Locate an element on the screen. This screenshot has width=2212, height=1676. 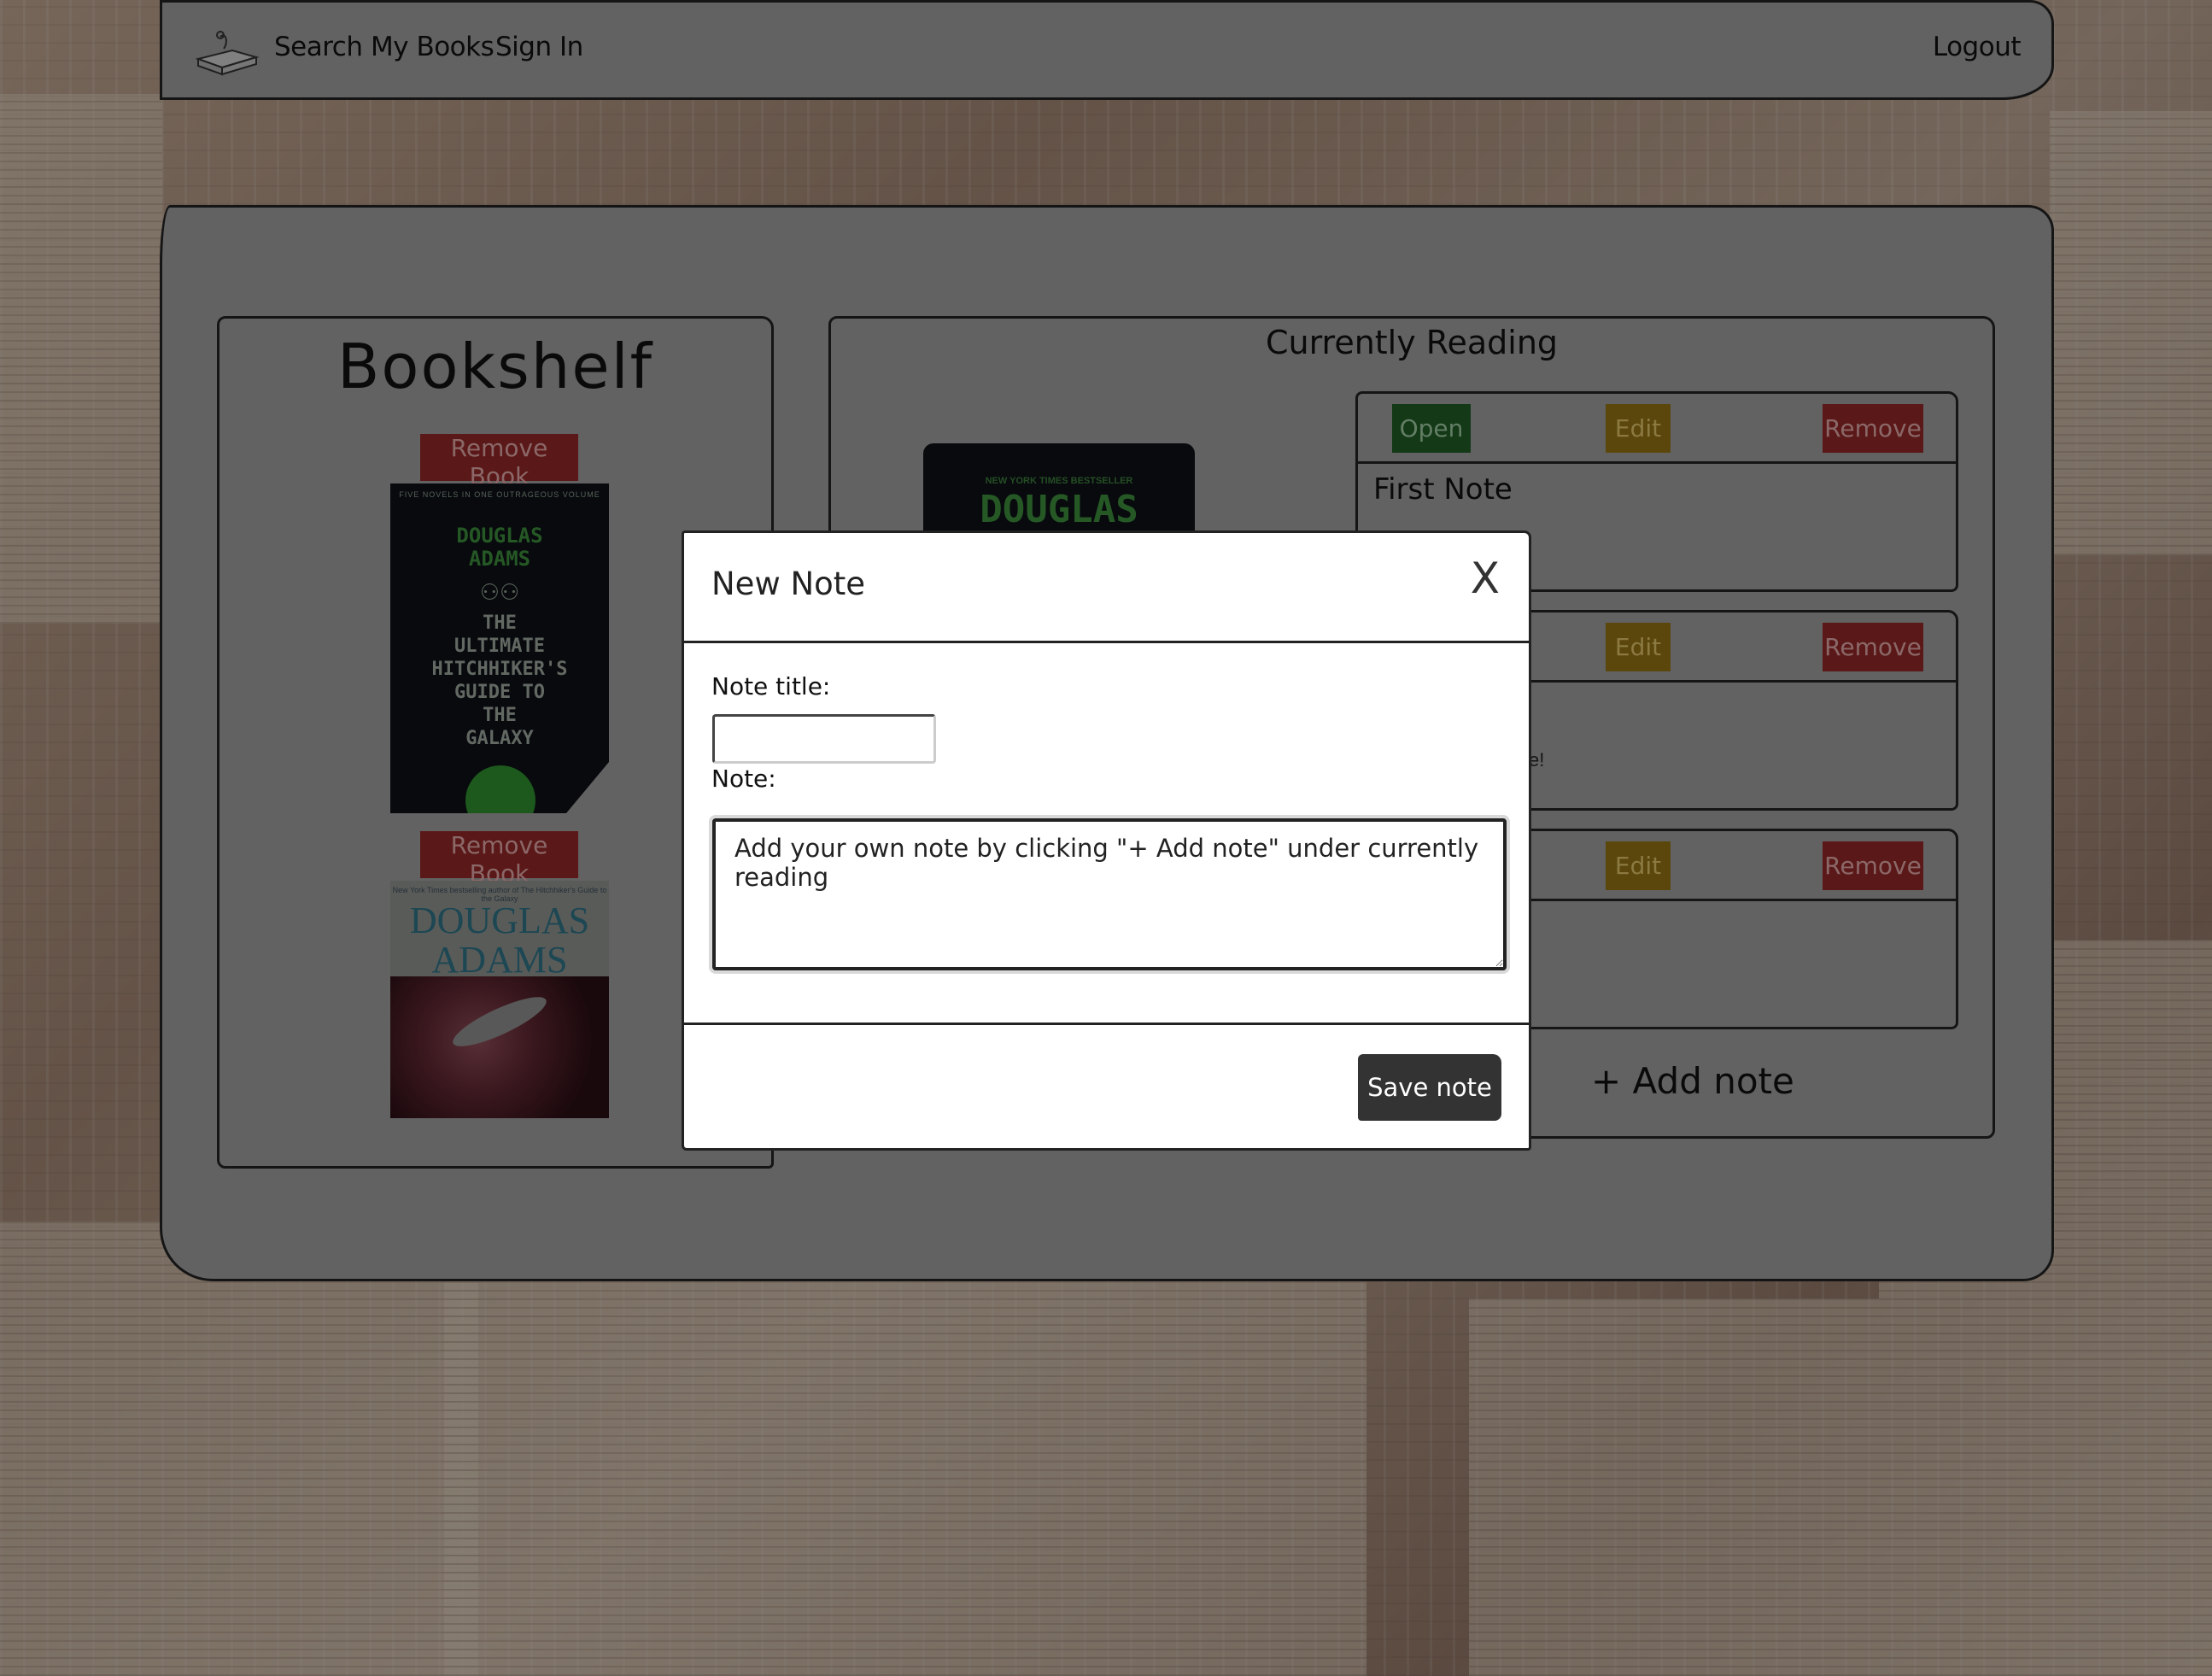
modal-header: New Note X is located at coordinates (1107, 588).